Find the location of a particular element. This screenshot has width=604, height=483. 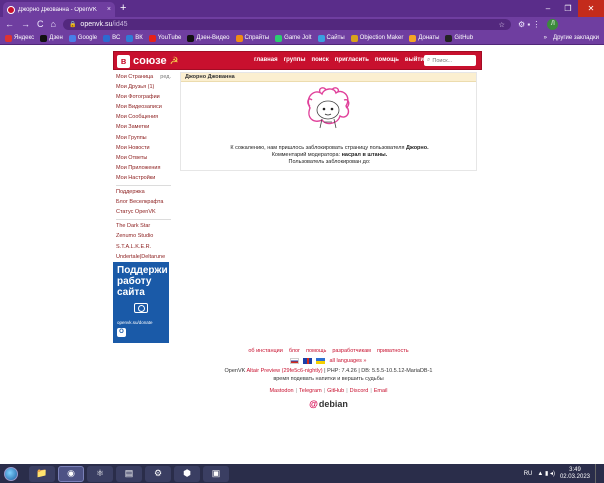

sidebar-item: Мои Фотографии is located at coordinates (143, 97).